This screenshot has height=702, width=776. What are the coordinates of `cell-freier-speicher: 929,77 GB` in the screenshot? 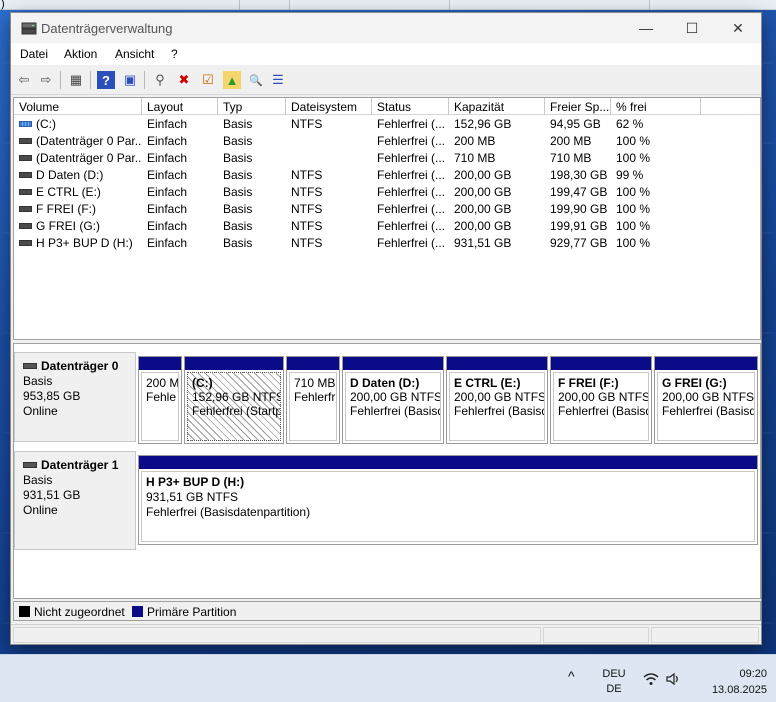 It's located at (579, 243).